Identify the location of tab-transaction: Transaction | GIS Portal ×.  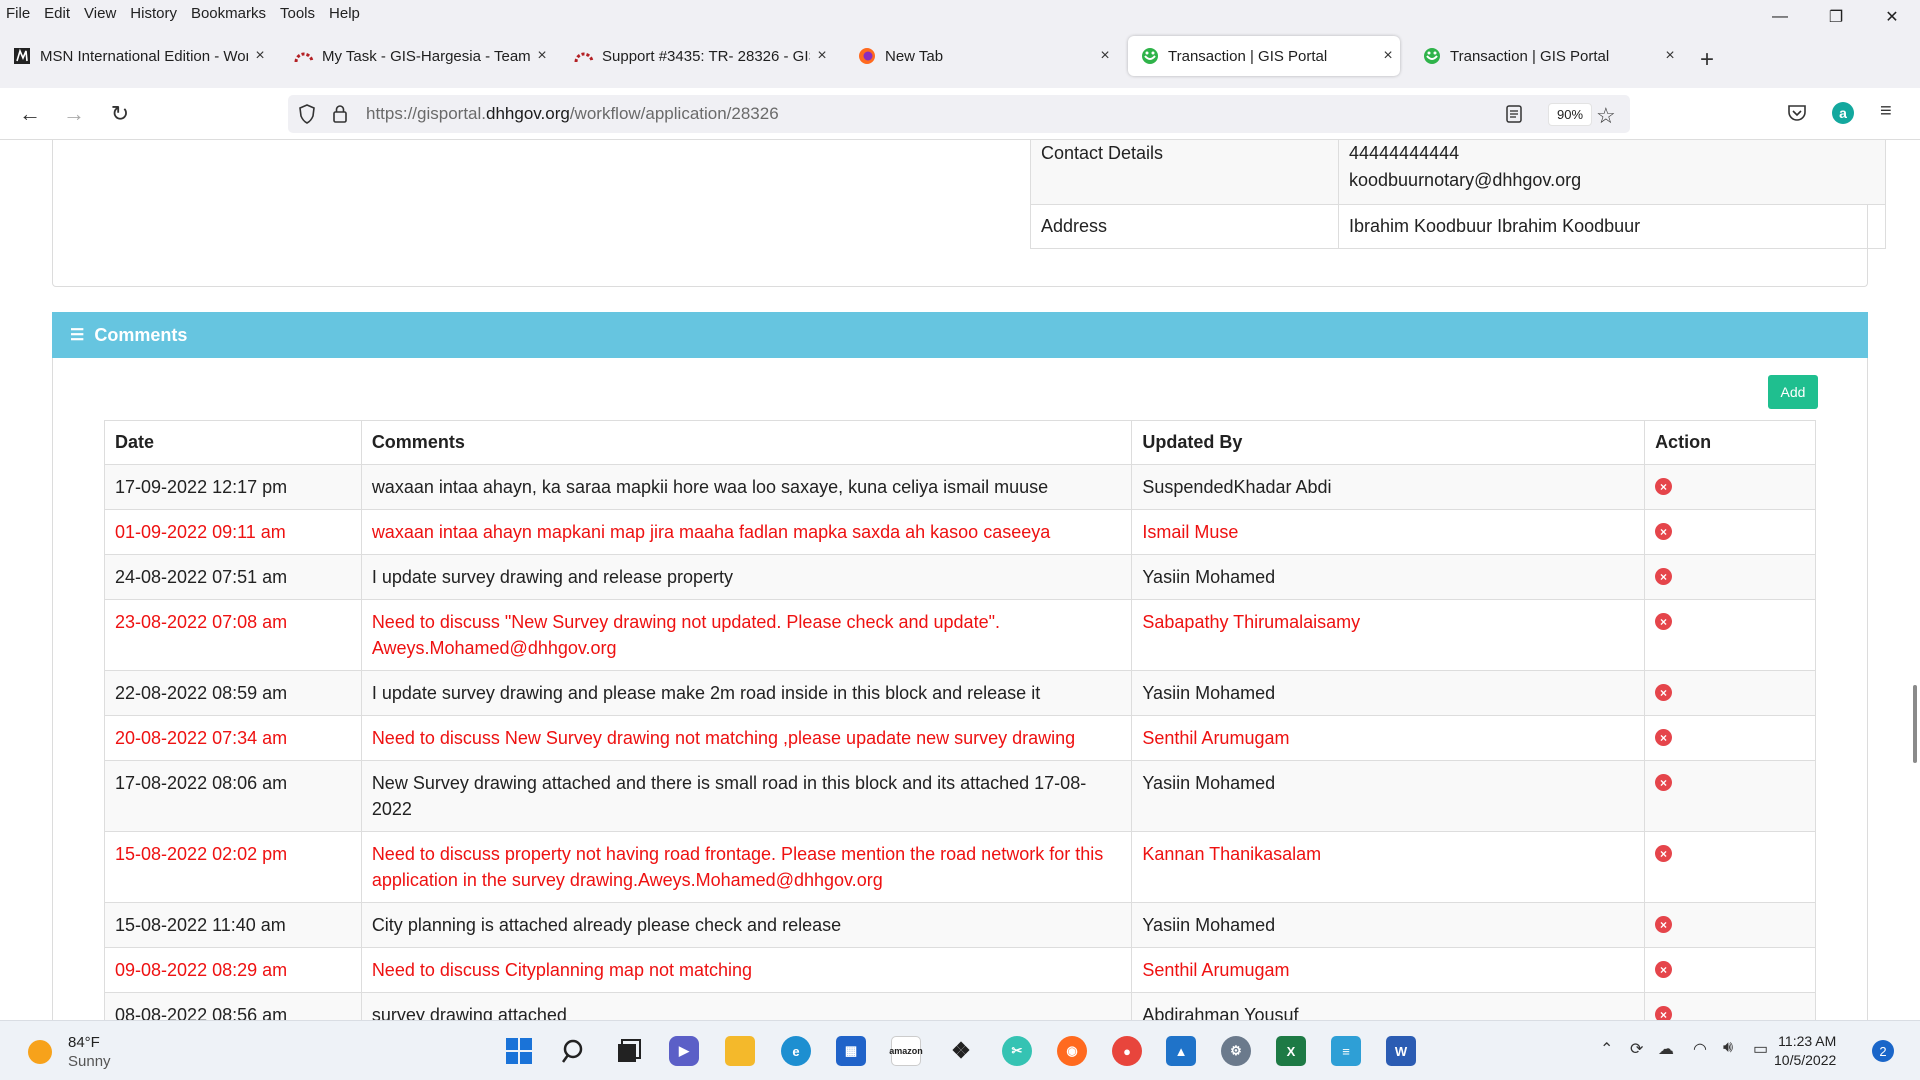
(1546, 56).